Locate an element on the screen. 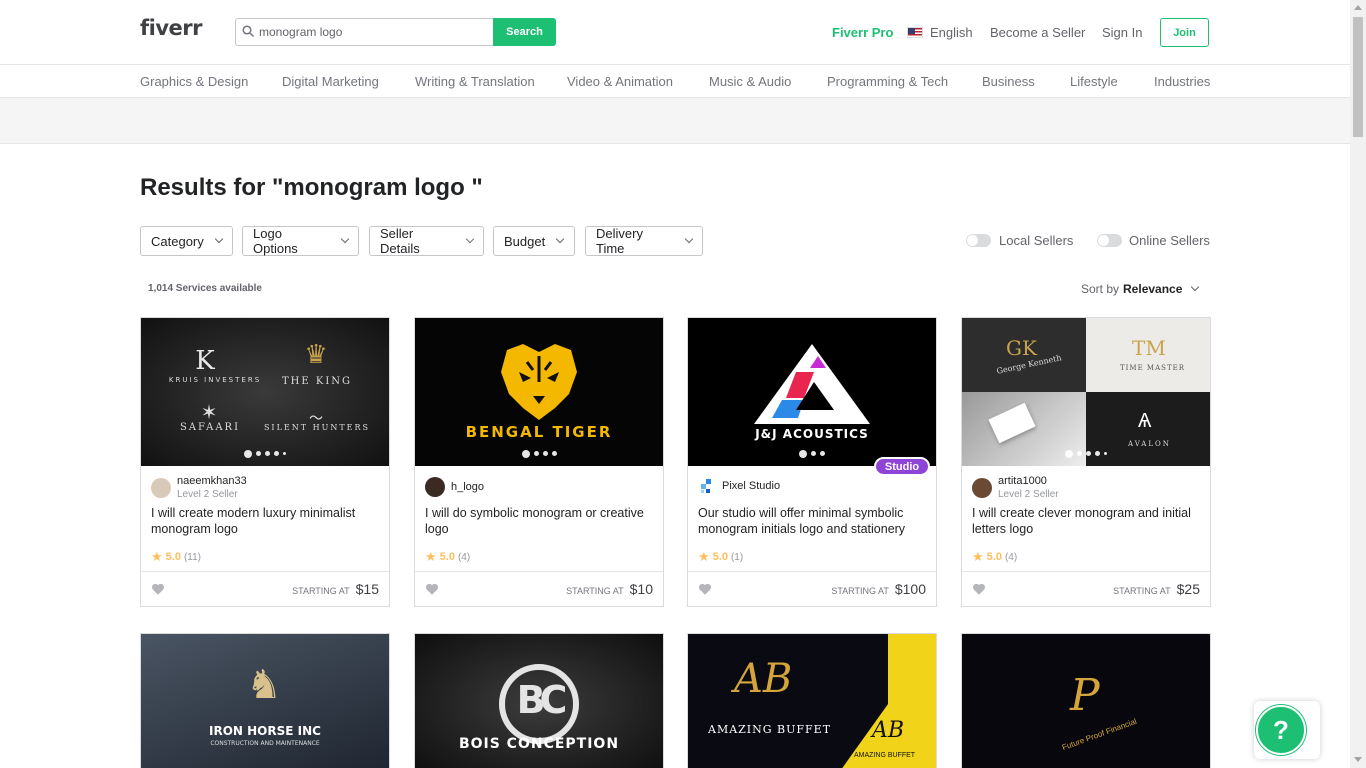 The height and width of the screenshot is (768, 1366). gig-price: STARTING AT $25 is located at coordinates (1156, 589).